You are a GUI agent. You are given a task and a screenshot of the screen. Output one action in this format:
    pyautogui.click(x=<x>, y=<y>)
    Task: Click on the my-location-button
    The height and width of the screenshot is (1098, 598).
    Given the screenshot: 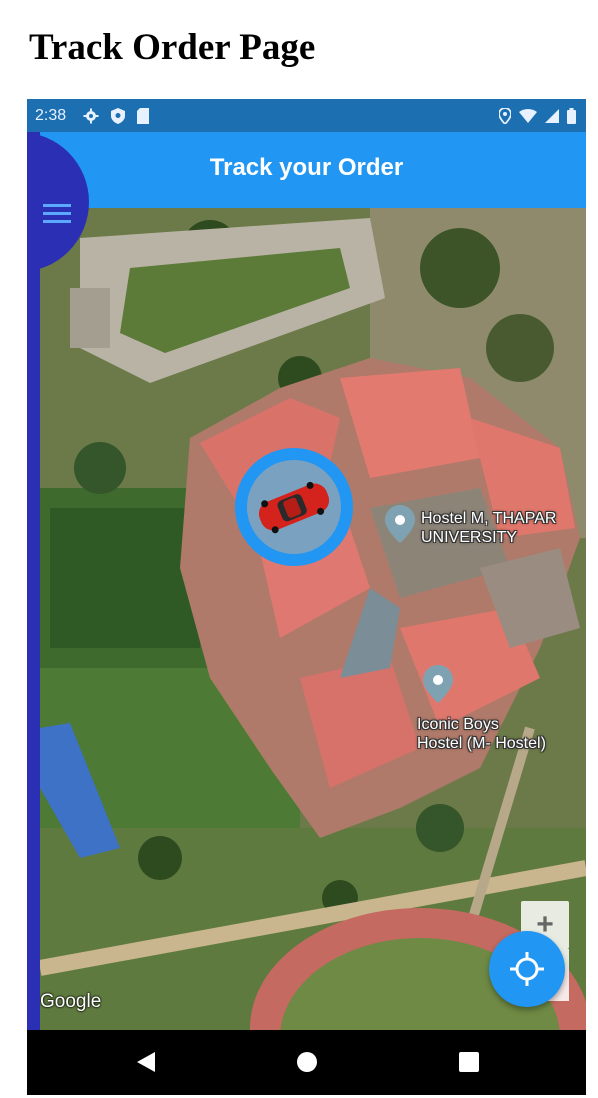 What is the action you would take?
    pyautogui.click(x=527, y=969)
    